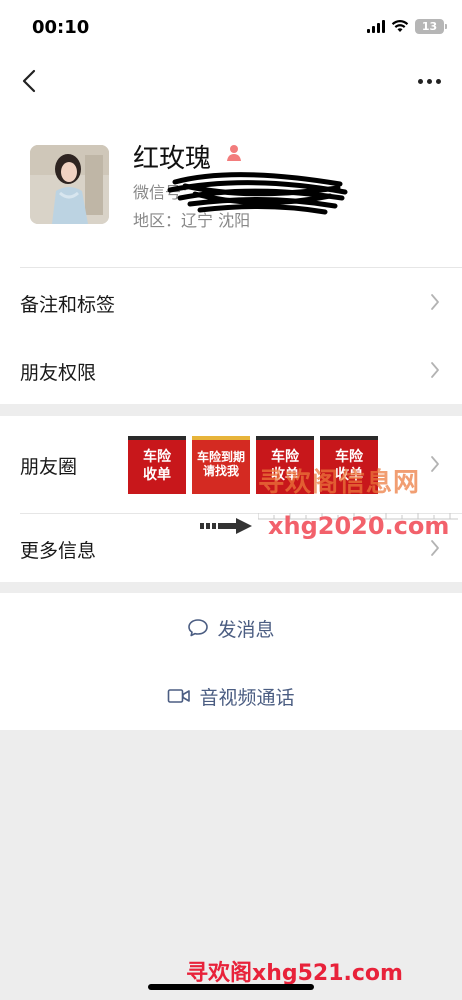  Describe the element at coordinates (339, 483) in the screenshot. I see `watermark-overlay: 寻欢阁信息网` at that location.